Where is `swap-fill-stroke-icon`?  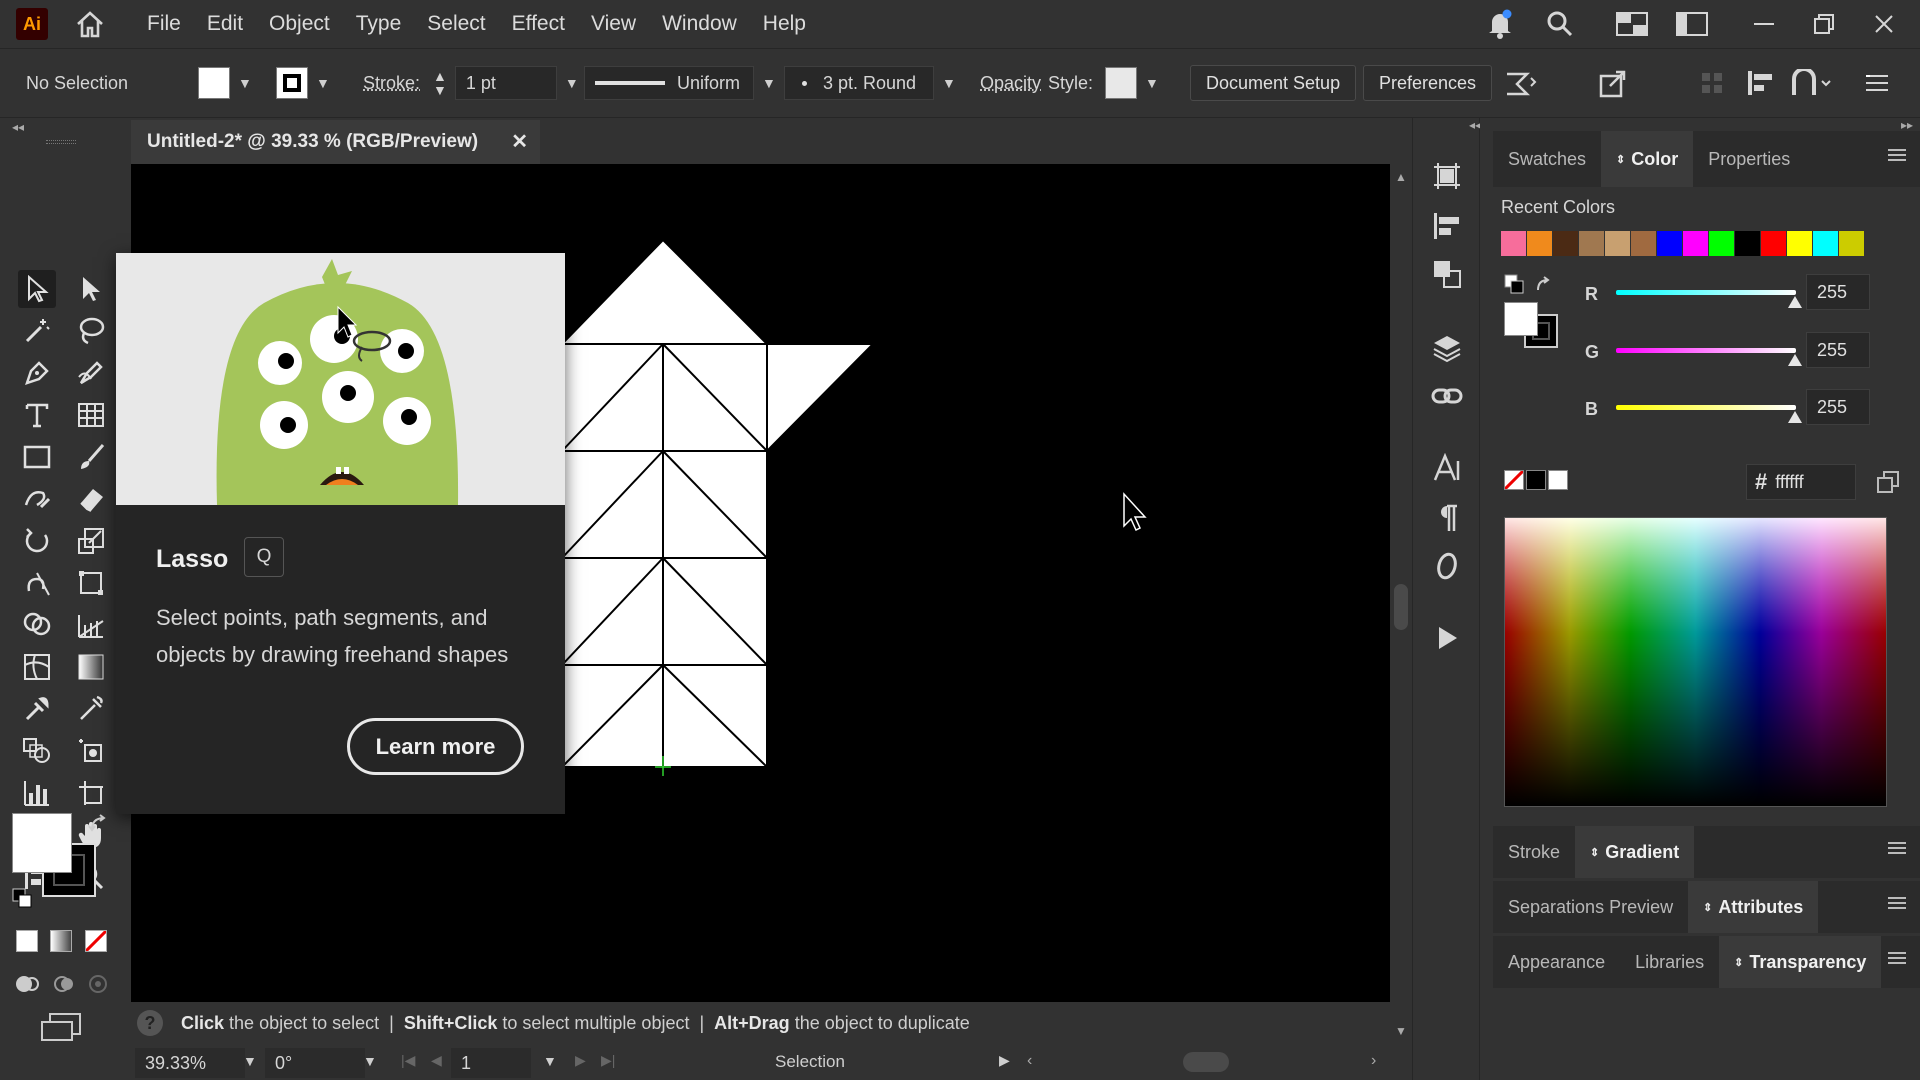
swap-fill-stroke-icon is located at coordinates (98, 826).